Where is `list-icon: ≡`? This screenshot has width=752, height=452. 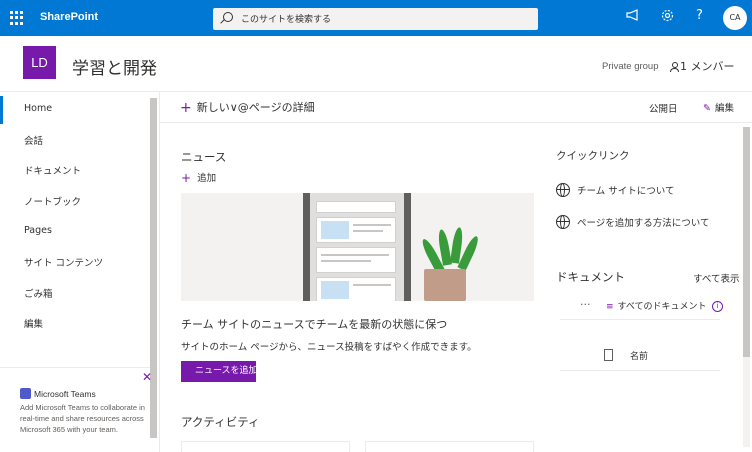 list-icon: ≡ is located at coordinates (610, 307).